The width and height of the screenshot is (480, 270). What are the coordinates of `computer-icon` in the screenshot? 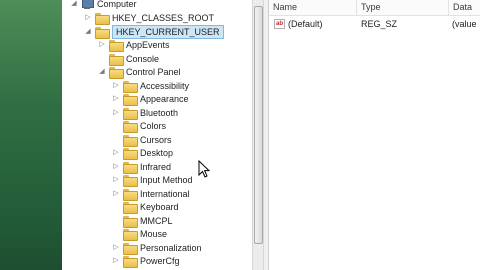 It's located at (87, 4).